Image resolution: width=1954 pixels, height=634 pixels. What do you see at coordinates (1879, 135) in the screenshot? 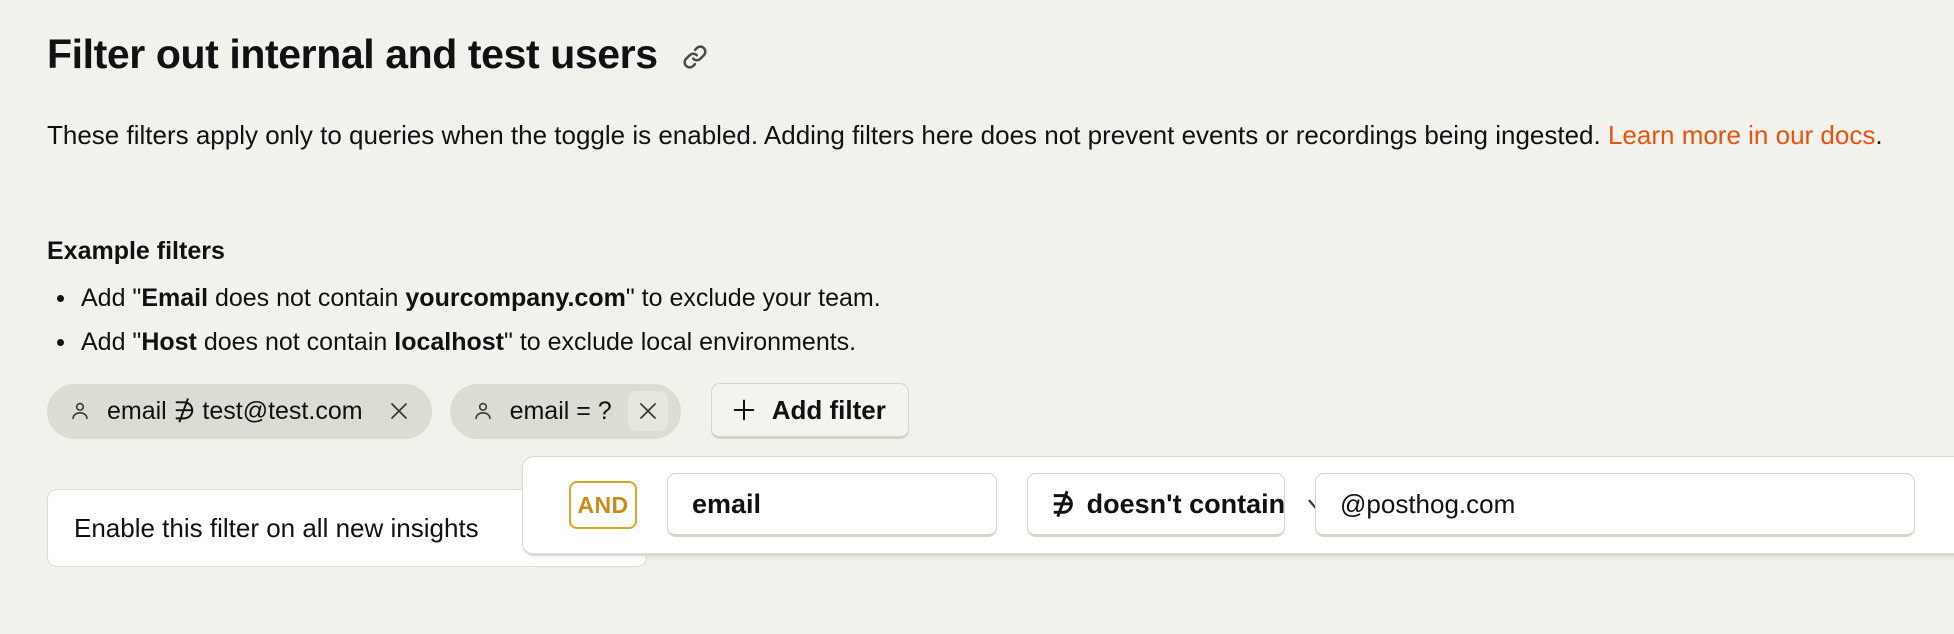
I see `description-part-2: .` at bounding box center [1879, 135].